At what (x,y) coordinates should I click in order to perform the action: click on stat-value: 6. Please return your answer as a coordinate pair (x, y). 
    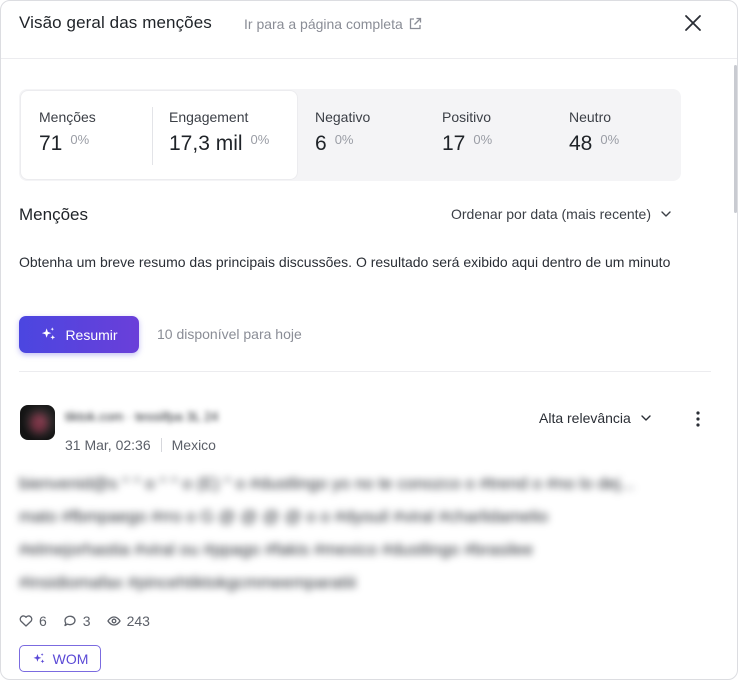
    Looking at the image, I should click on (321, 143).